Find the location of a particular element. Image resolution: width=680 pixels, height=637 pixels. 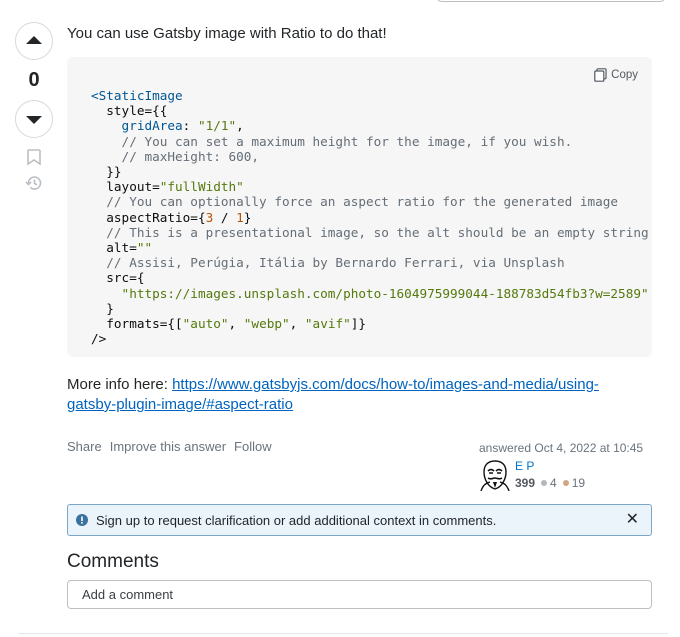

info-icon is located at coordinates (82, 520).